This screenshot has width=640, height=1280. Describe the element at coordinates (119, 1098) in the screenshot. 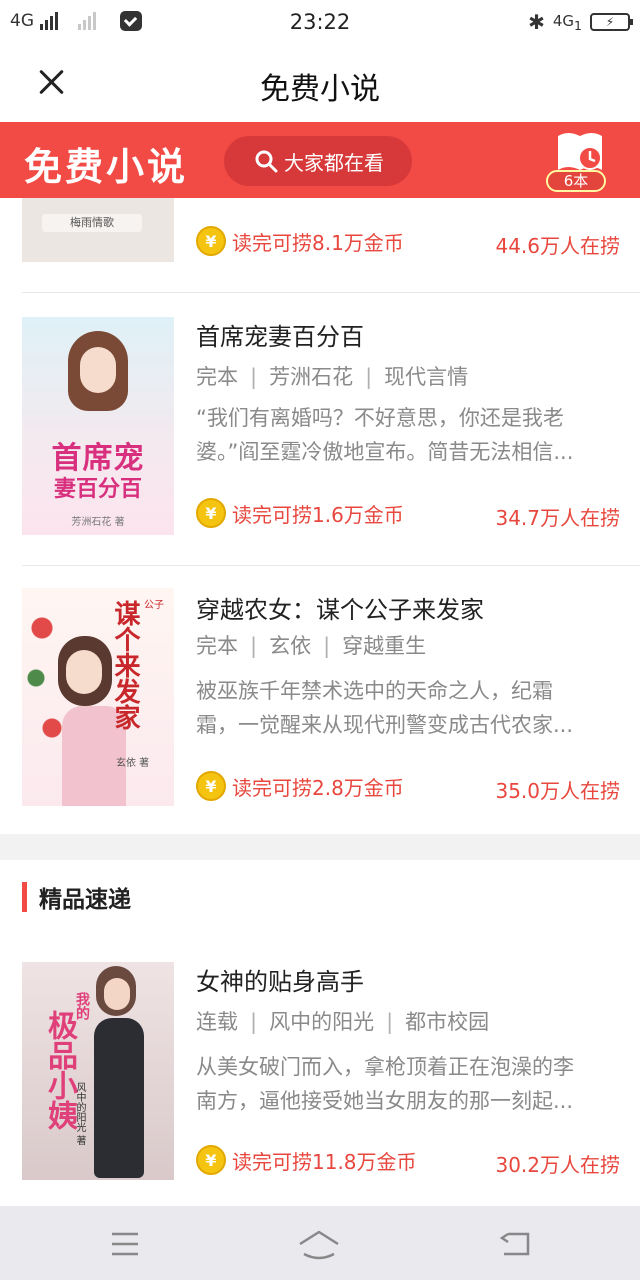

I see `cover-dress` at that location.